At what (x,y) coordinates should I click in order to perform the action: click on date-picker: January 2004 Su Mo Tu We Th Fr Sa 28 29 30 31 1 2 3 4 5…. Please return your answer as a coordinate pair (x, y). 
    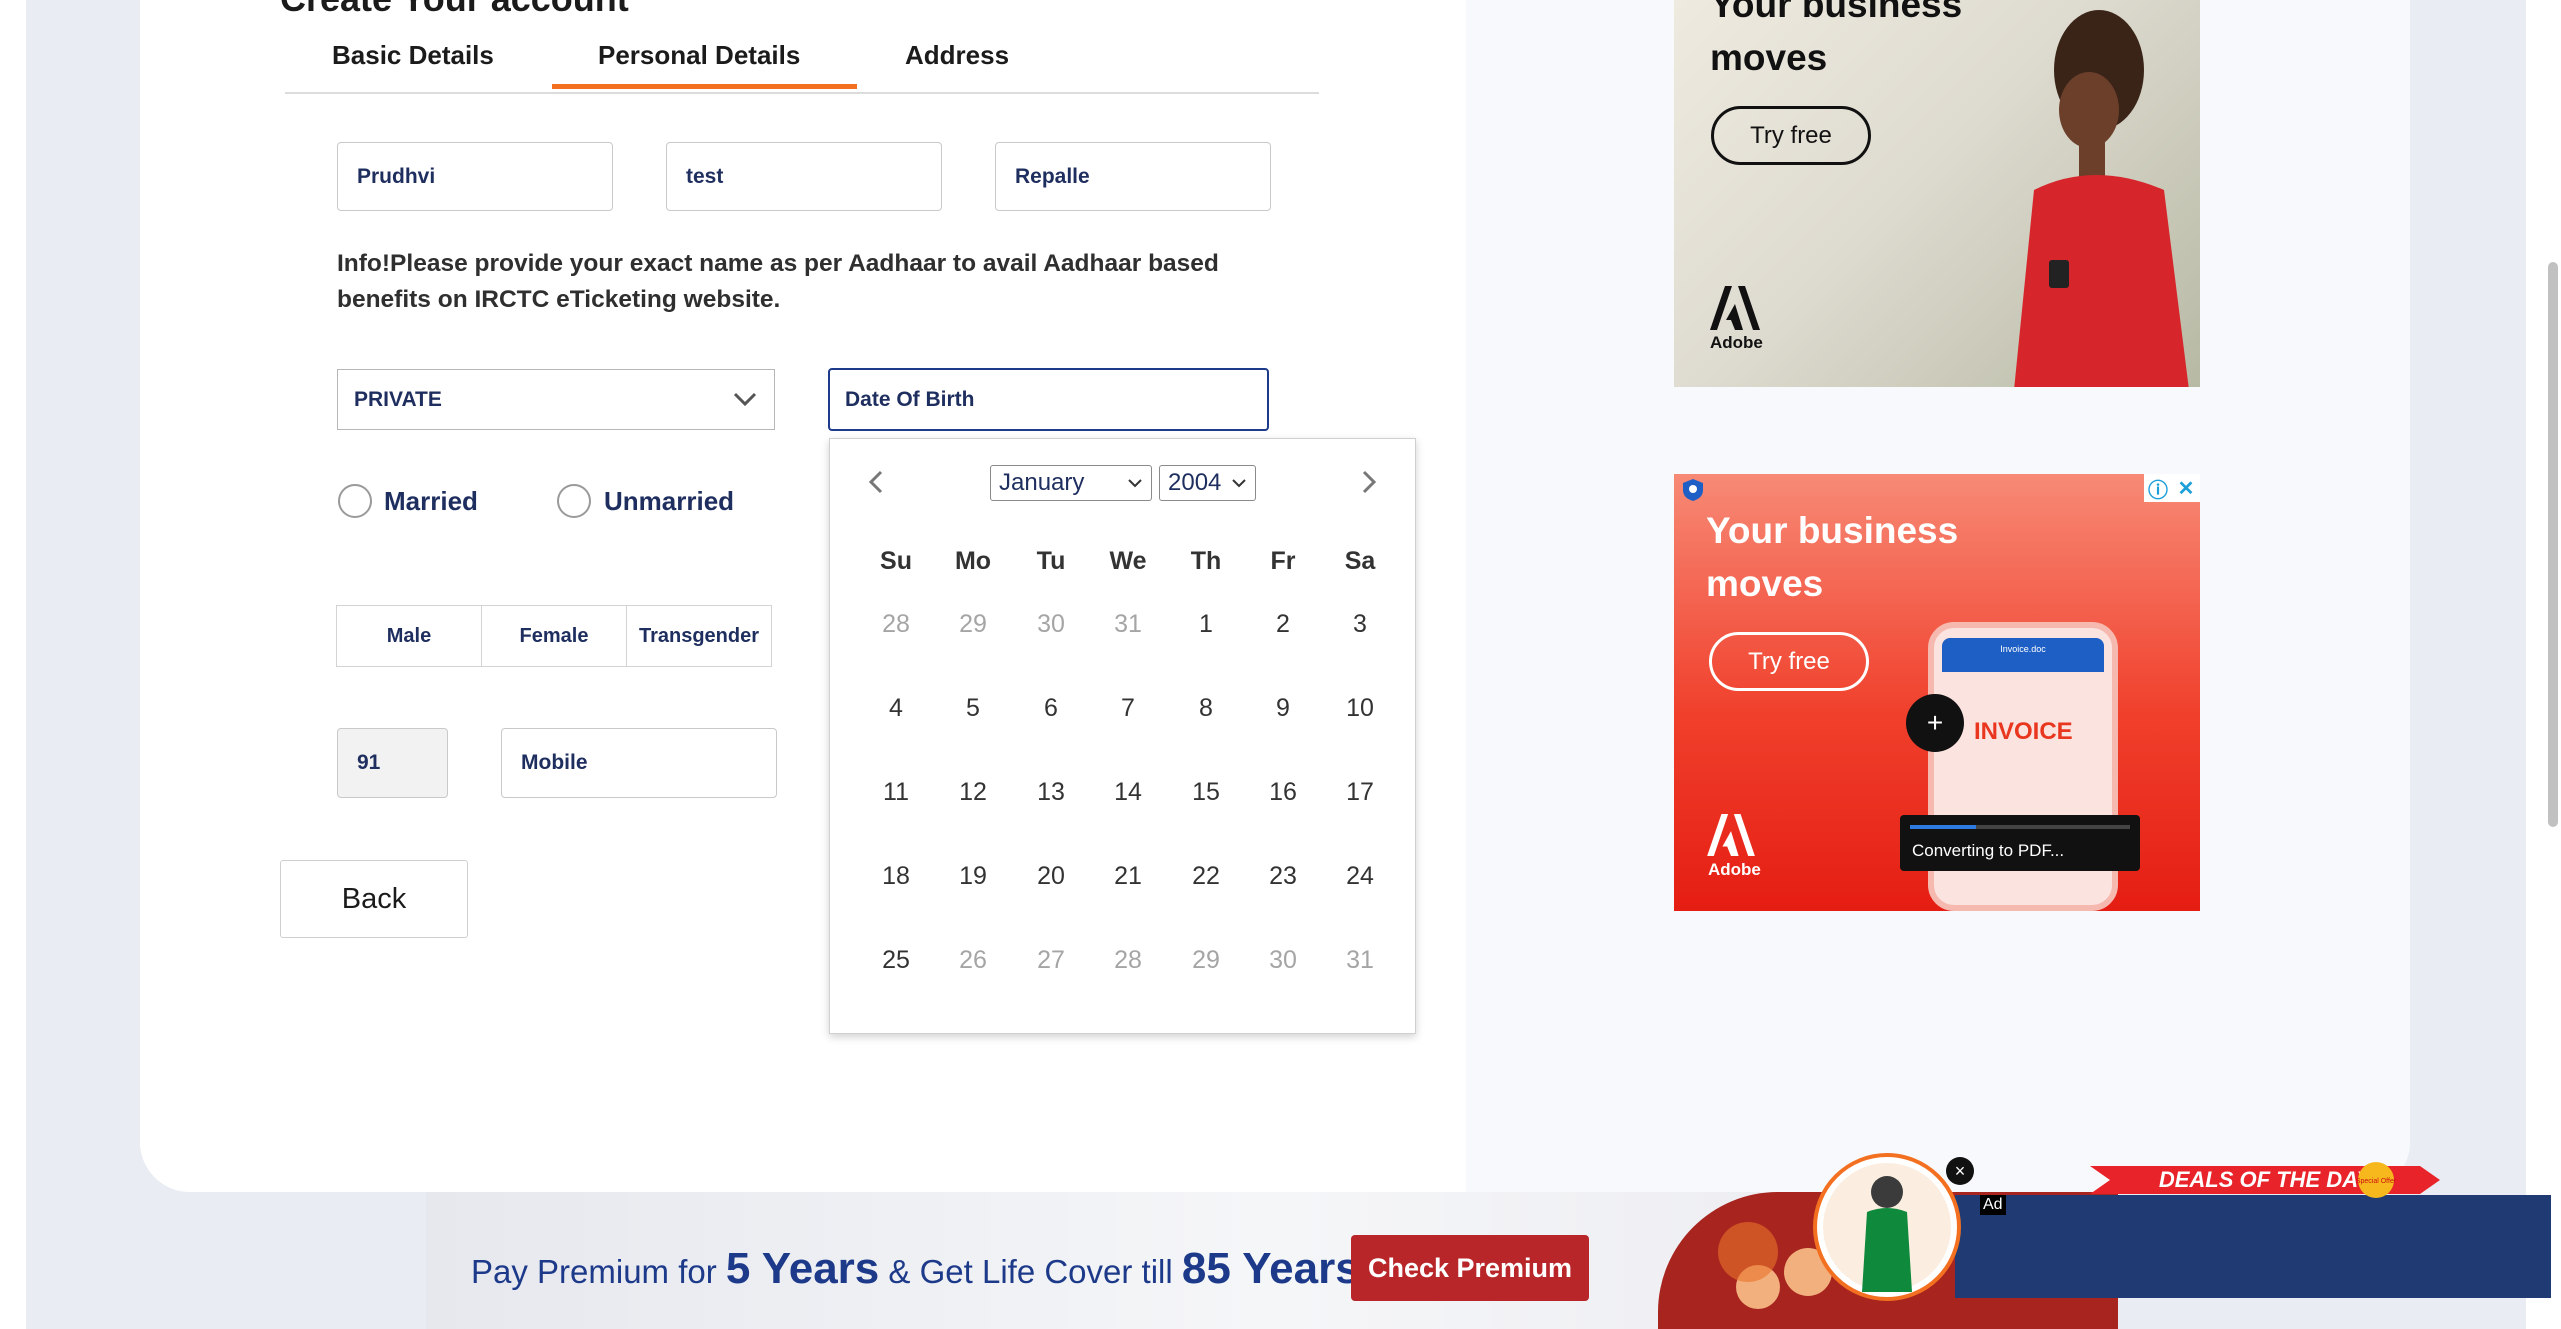
    Looking at the image, I should click on (1122, 736).